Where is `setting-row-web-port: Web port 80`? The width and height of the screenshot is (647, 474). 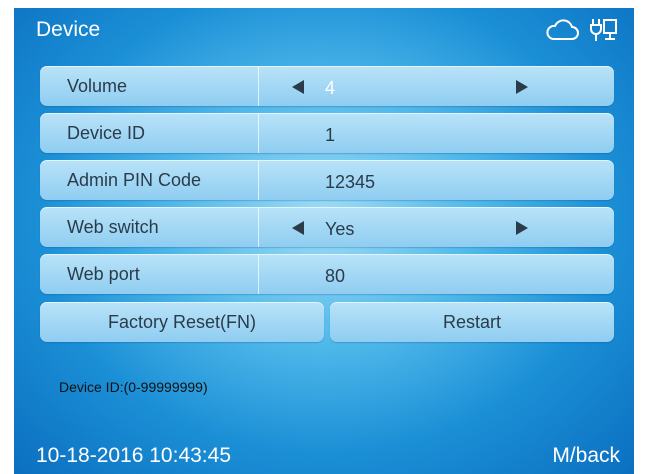
setting-row-web-port: Web port 80 is located at coordinates (327, 274).